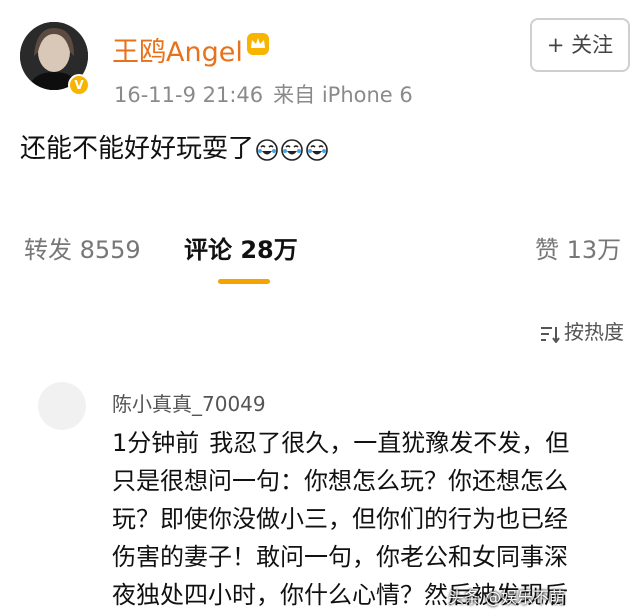 Image resolution: width=640 pixels, height=614 pixels. I want to click on sort-icon, so click(550, 334).